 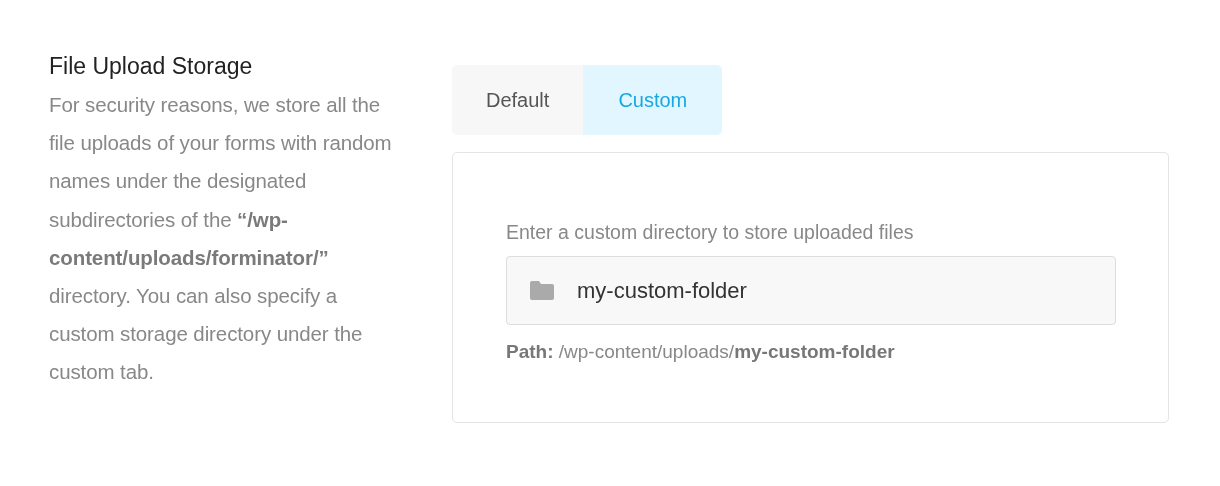 What do you see at coordinates (710, 232) in the screenshot?
I see `field-label: Enter a custom directory to store uploaded files` at bounding box center [710, 232].